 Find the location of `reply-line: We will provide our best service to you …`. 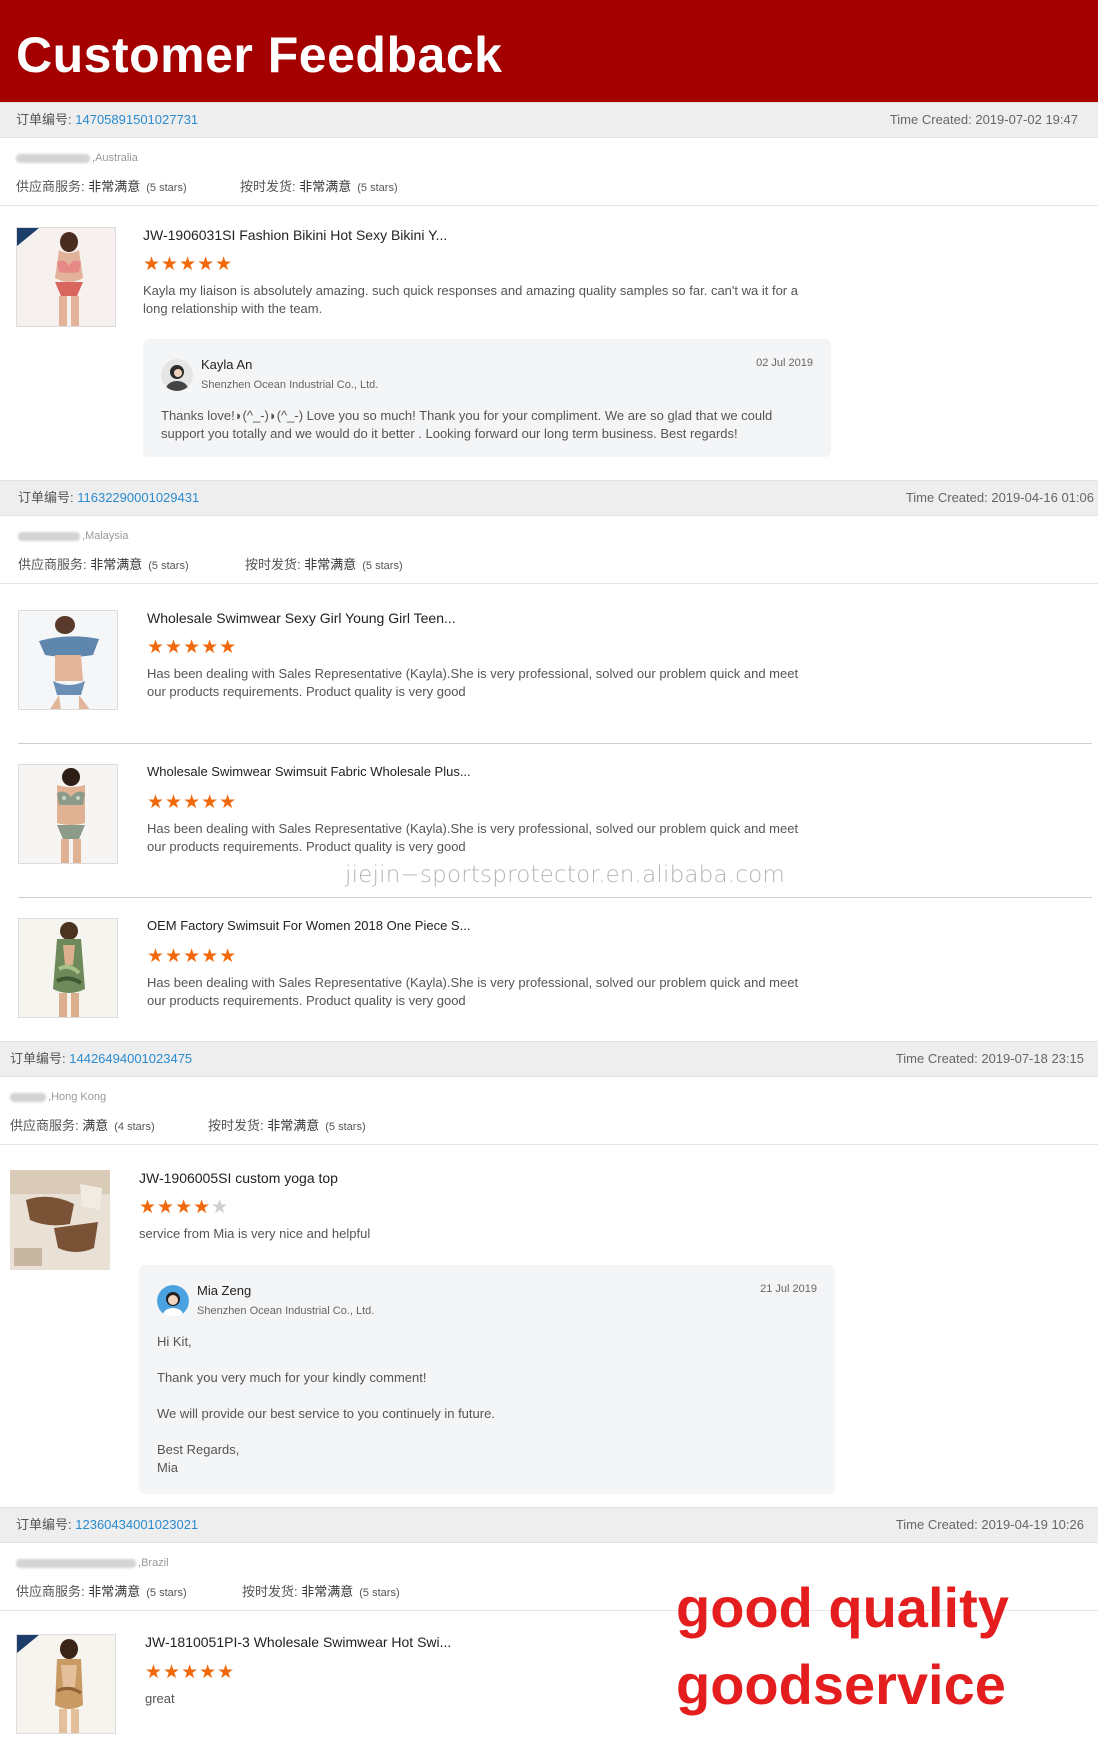

reply-line: We will provide our best service to you … is located at coordinates (326, 1413).